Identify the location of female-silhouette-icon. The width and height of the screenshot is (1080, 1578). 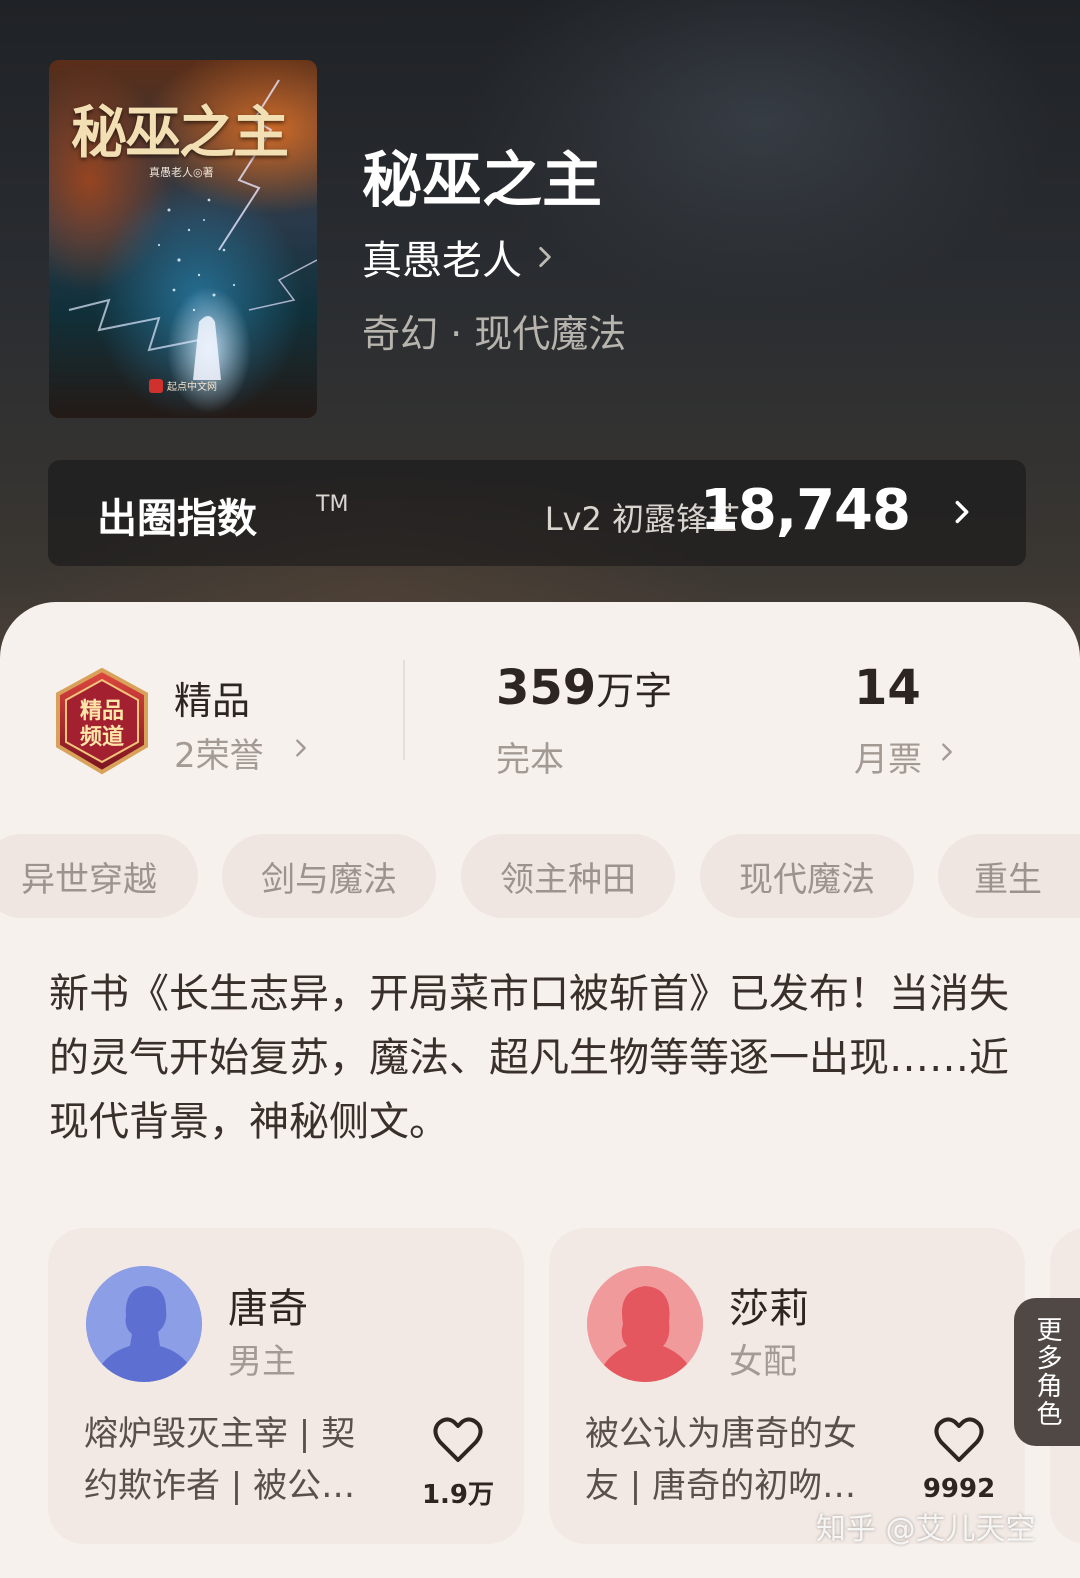
(645, 1324).